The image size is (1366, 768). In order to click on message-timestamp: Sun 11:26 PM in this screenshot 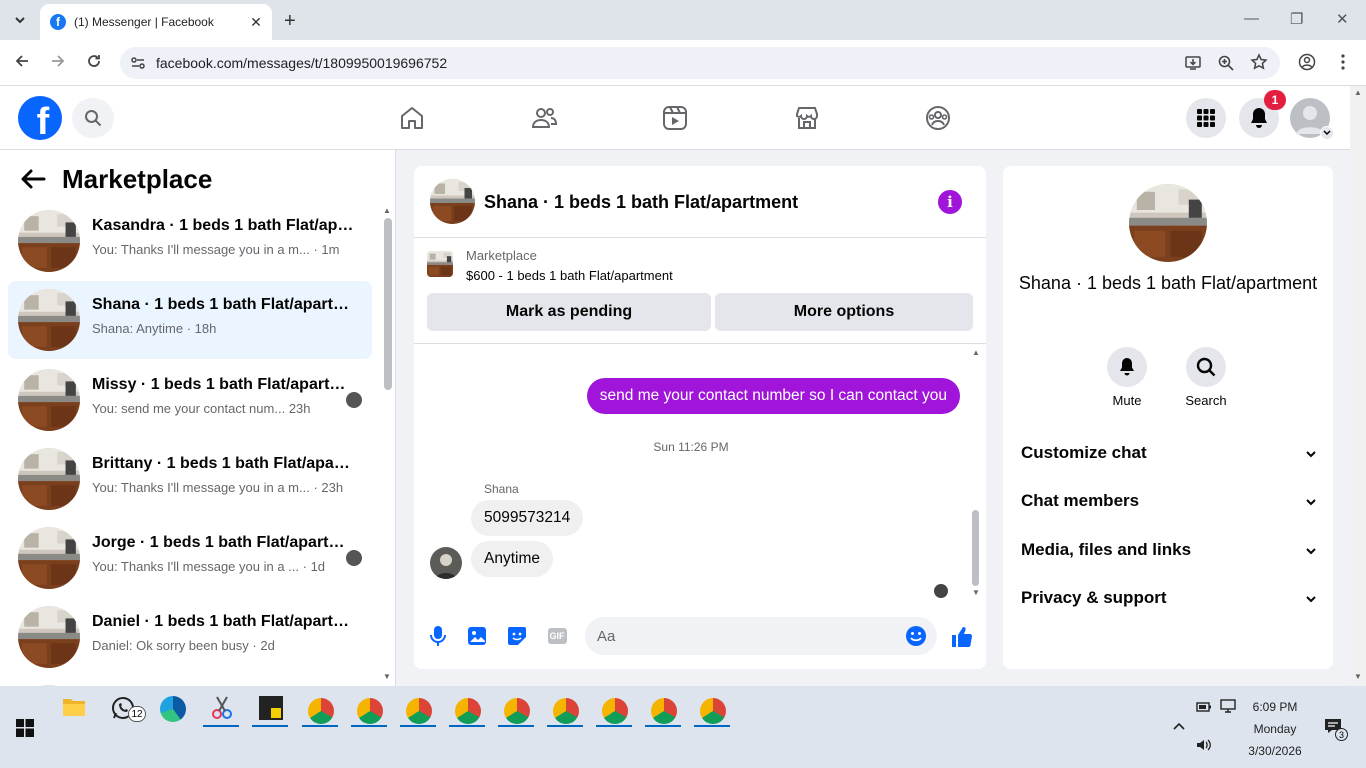, I will do `click(691, 447)`.